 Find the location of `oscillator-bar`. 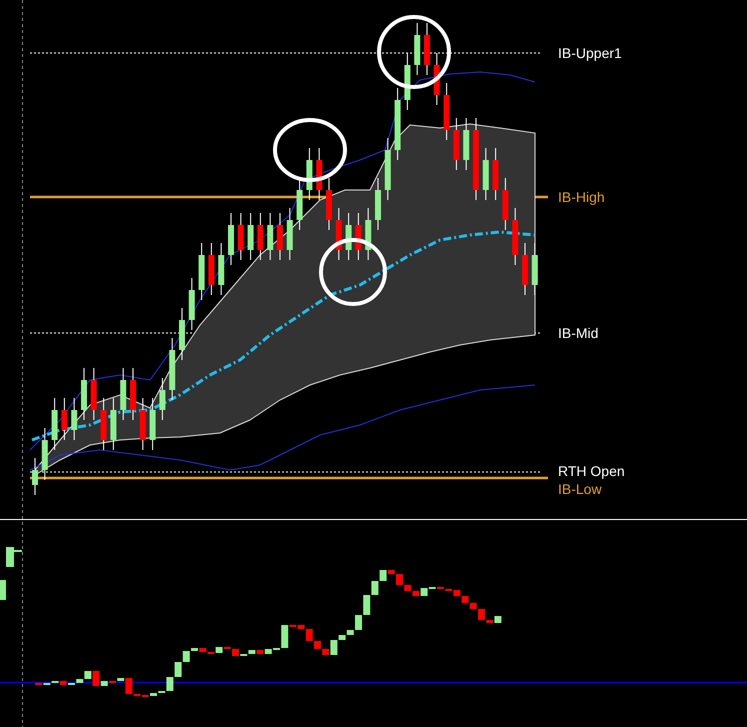

oscillator-bar is located at coordinates (3, 590).